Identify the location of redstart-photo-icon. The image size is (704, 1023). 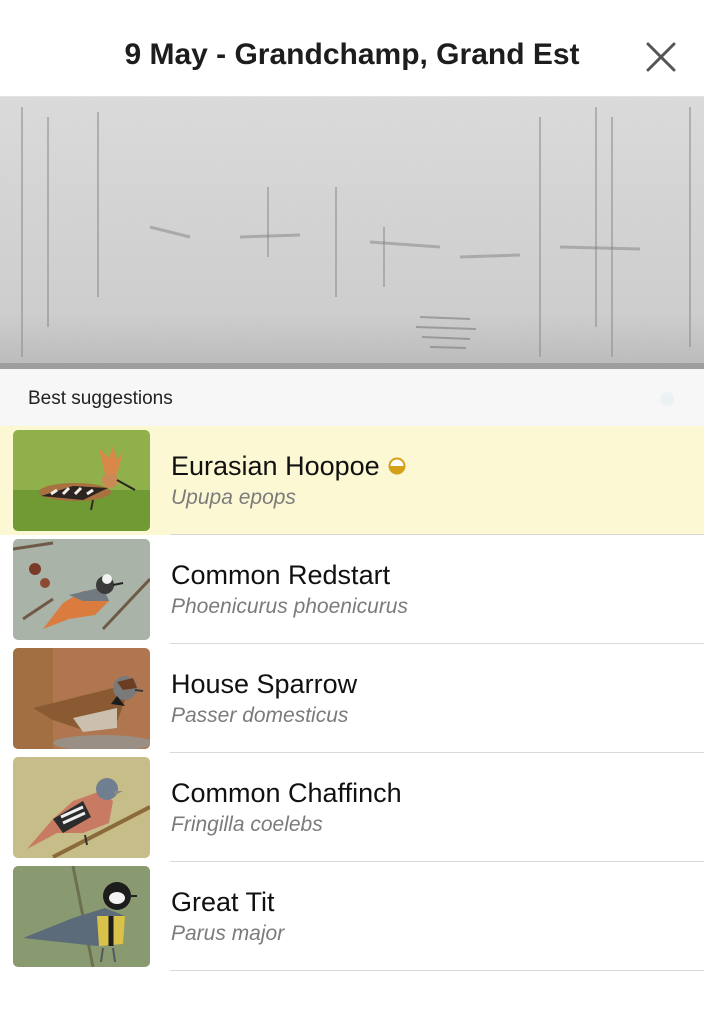
(81, 589).